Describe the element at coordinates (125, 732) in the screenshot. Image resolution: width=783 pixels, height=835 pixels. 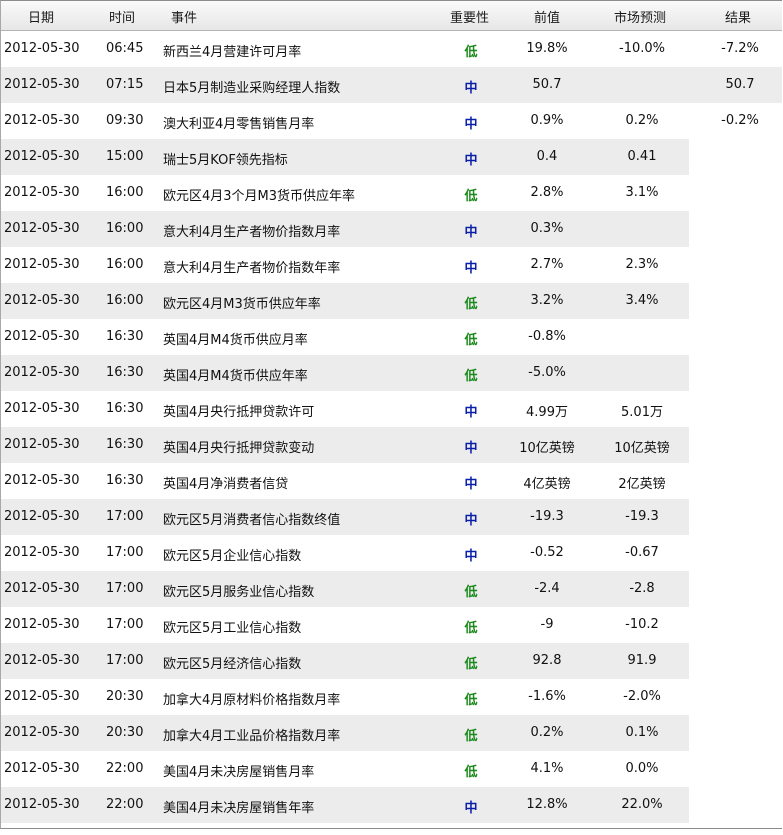
I see `row-time: 20:30` at that location.